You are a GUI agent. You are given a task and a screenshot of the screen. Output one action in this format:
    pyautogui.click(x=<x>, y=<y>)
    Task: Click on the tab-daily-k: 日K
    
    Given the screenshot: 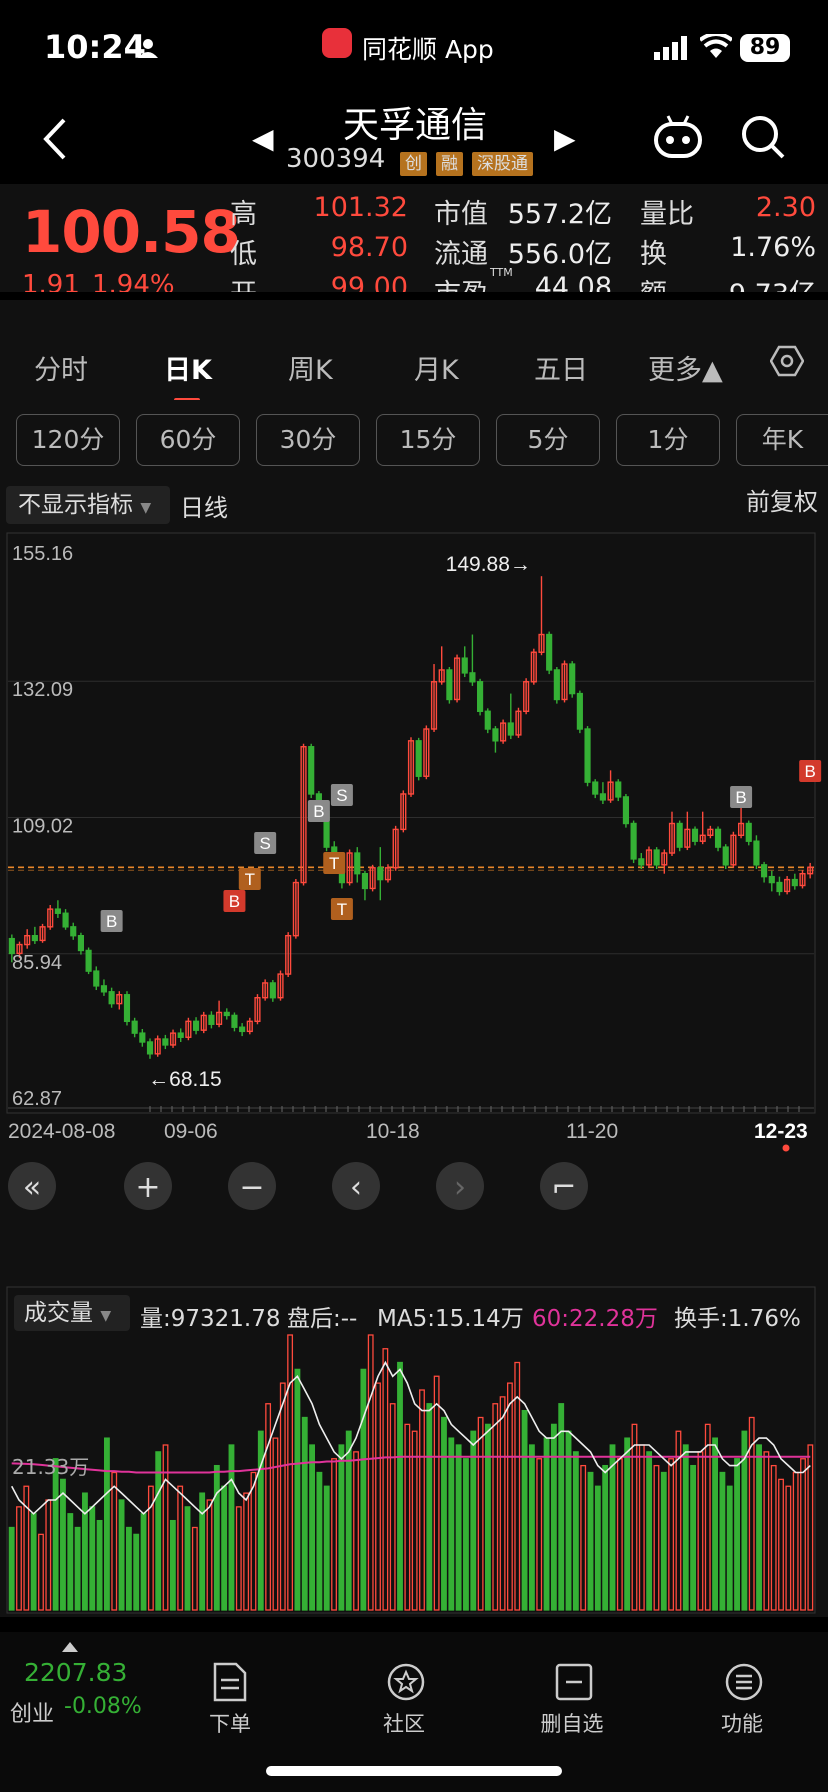 What is the action you would take?
    pyautogui.click(x=188, y=367)
    